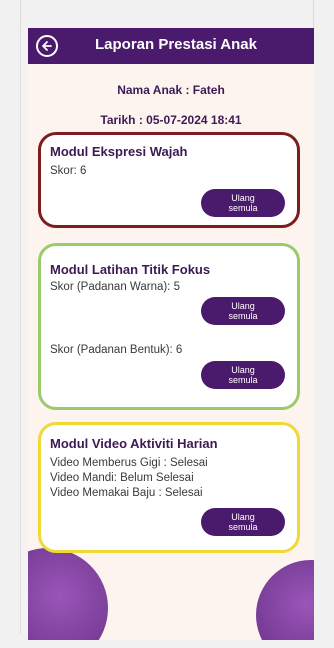 Image resolution: width=334 pixels, height=648 pixels. Describe the element at coordinates (175, 44) in the screenshot. I see `page-title: Laporan Prestasi Anak` at that location.